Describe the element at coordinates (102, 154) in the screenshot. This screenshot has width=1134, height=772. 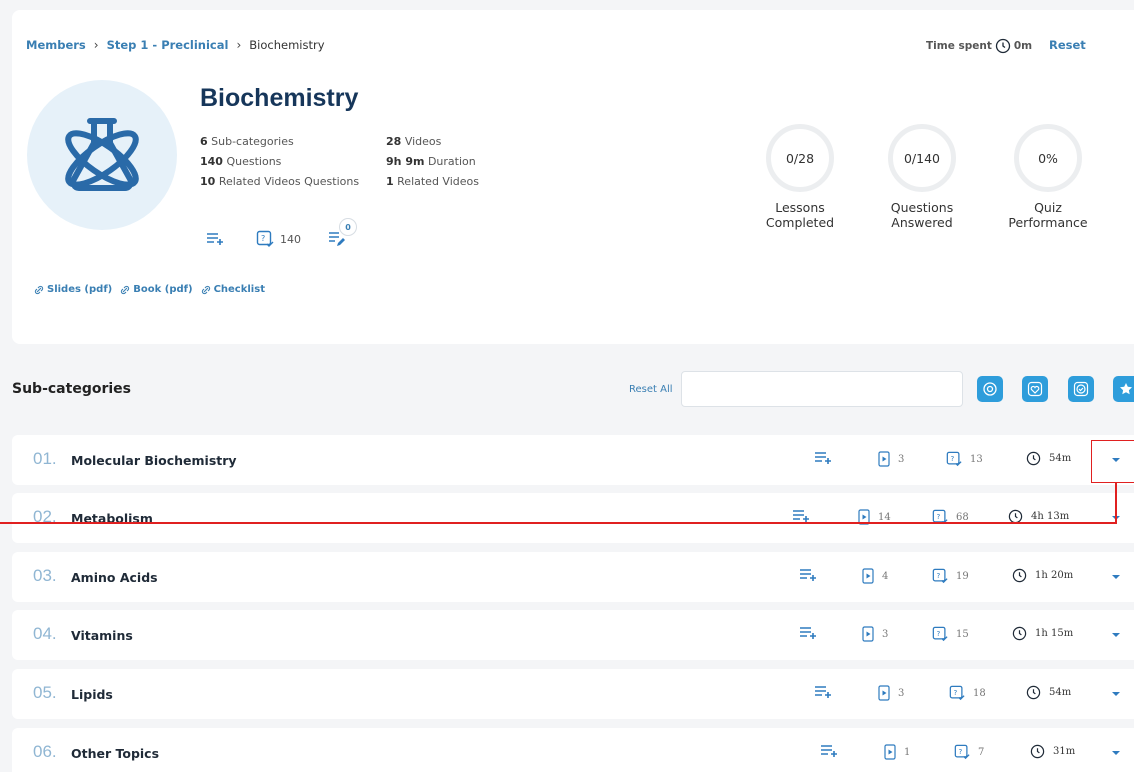
I see `flask-atom-icon` at that location.